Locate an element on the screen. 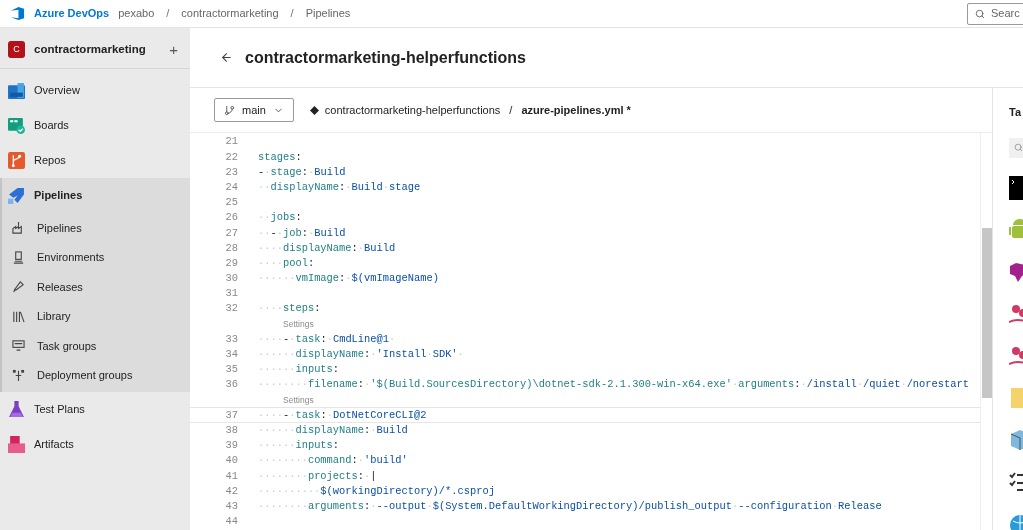  code-text: ········projects:·| is located at coordinates (317, 475).